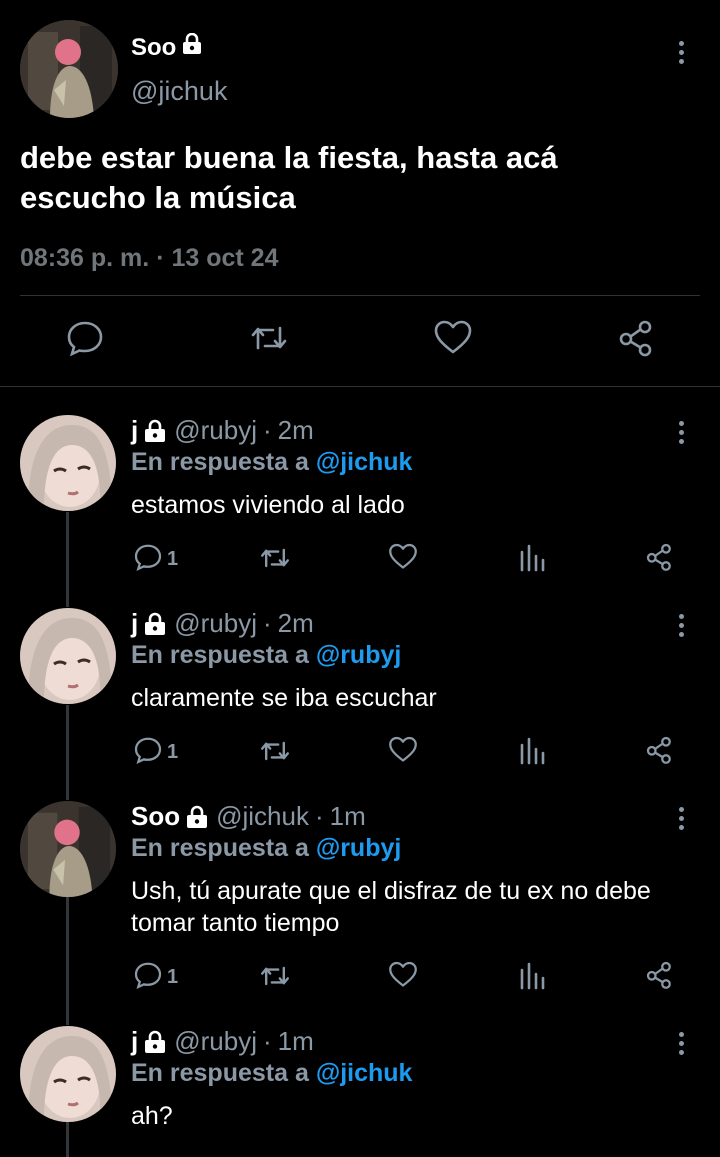  Describe the element at coordinates (268, 505) in the screenshot. I see `reply-text: estamos viviendo al lado` at that location.